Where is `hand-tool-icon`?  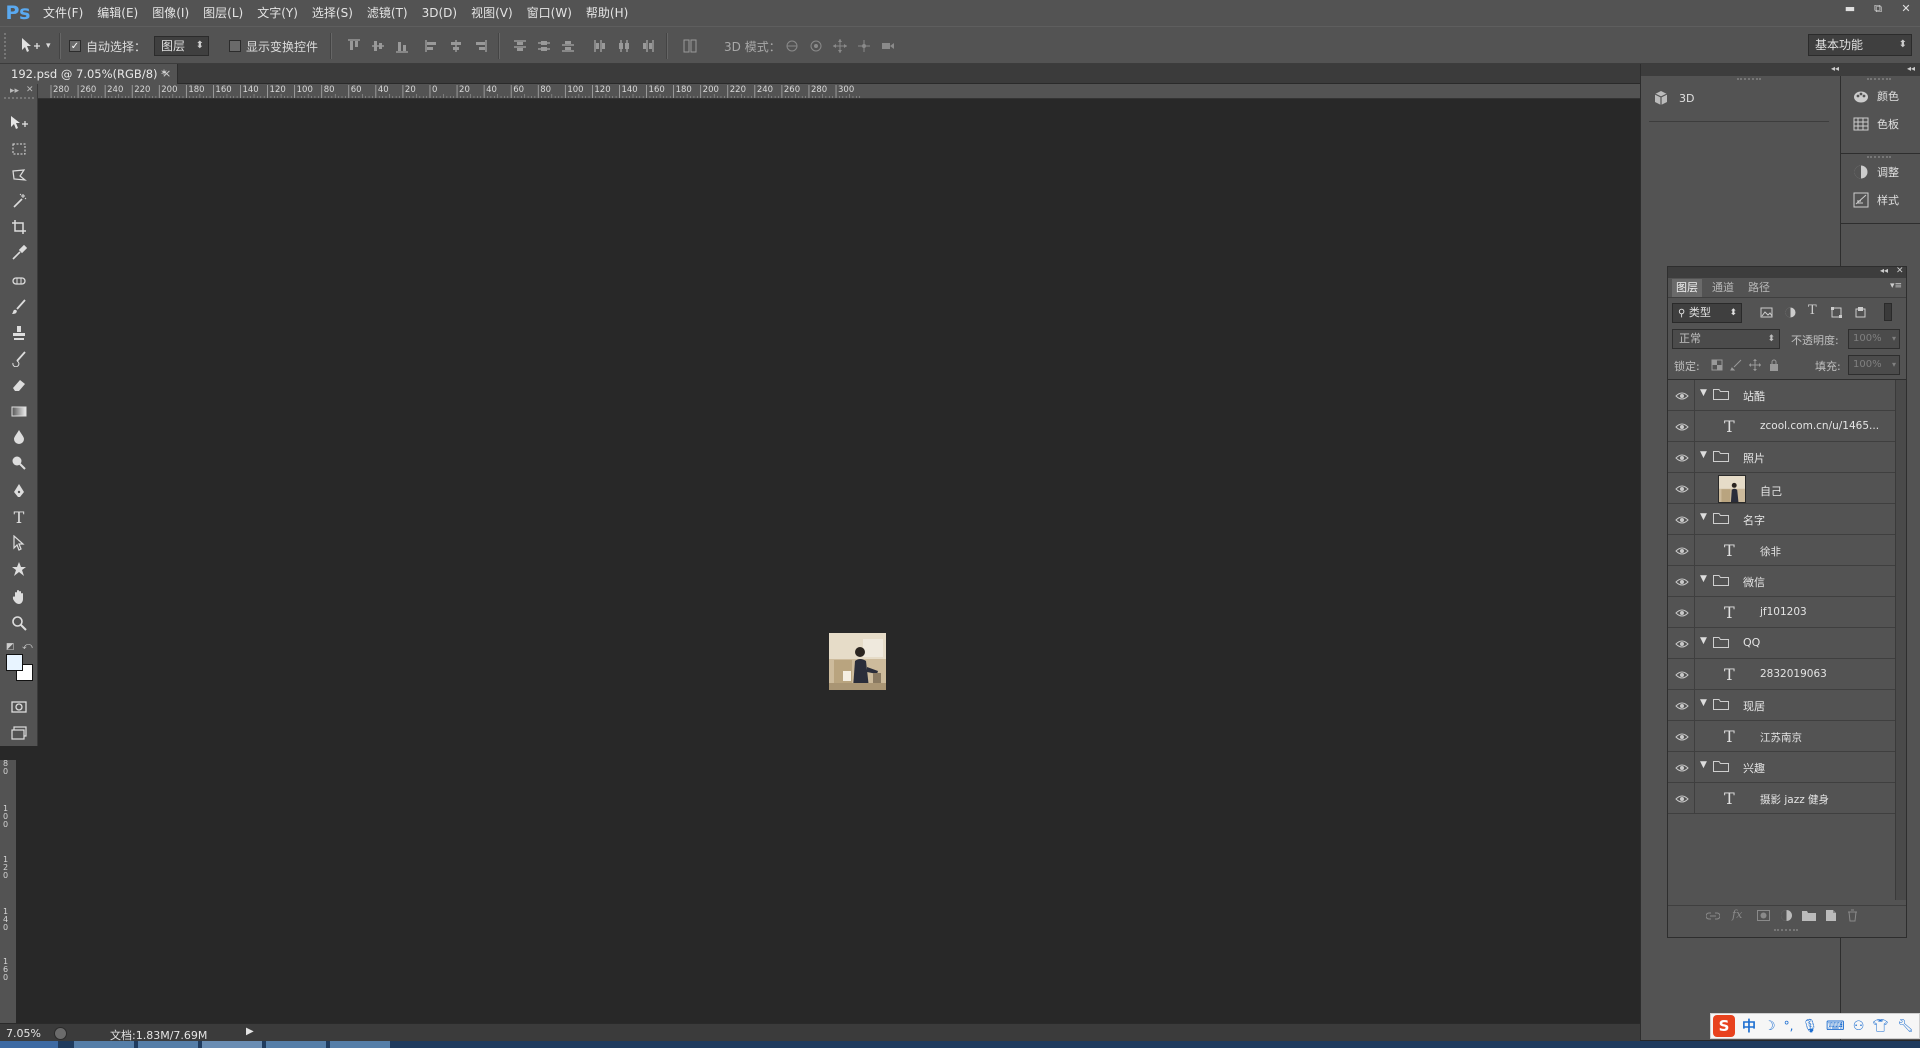
hand-tool-icon is located at coordinates (19, 597).